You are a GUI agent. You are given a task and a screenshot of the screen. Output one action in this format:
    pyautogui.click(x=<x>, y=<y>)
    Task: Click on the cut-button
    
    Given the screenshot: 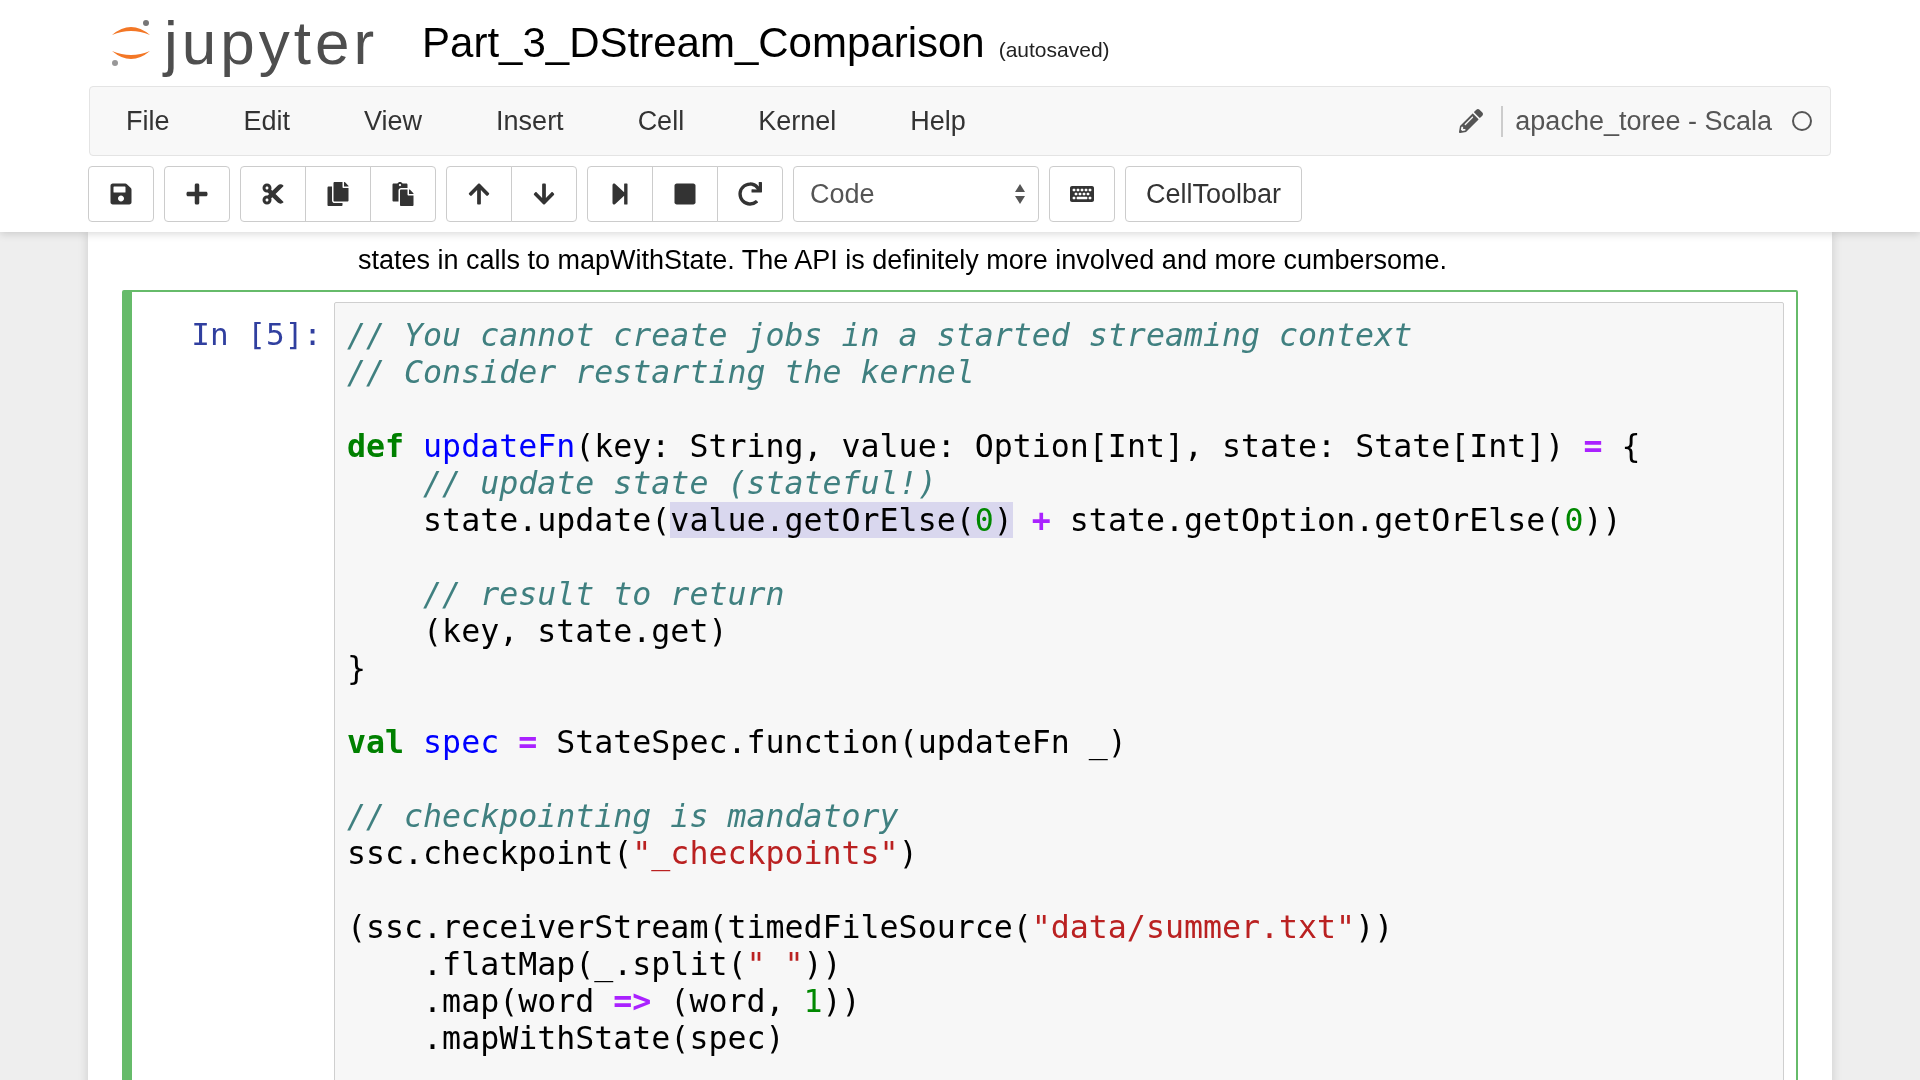 What is the action you would take?
    pyautogui.click(x=273, y=194)
    